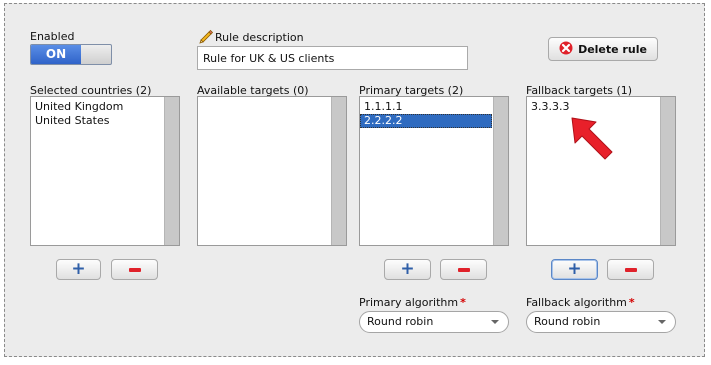 Image resolution: width=711 pixels, height=365 pixels. I want to click on primary-targets-list: 1.1.1.1 2.2.2.2, so click(434, 171).